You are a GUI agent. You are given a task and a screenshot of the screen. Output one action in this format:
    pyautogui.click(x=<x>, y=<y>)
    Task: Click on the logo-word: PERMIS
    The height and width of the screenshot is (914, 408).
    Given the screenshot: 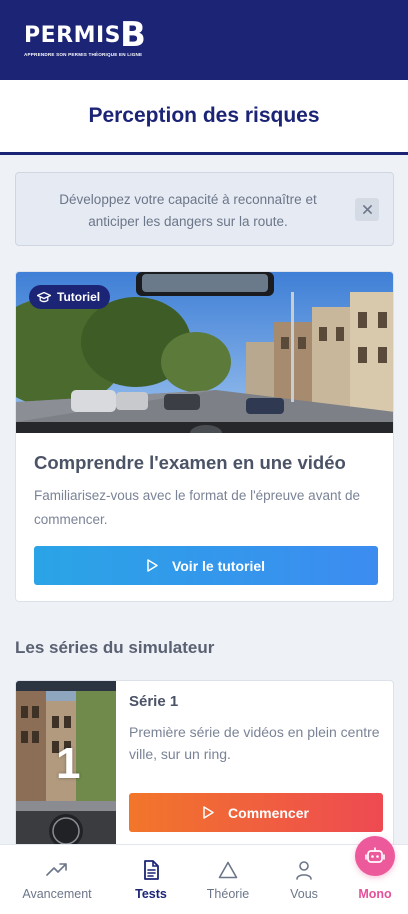 What is the action you would take?
    pyautogui.click(x=73, y=35)
    